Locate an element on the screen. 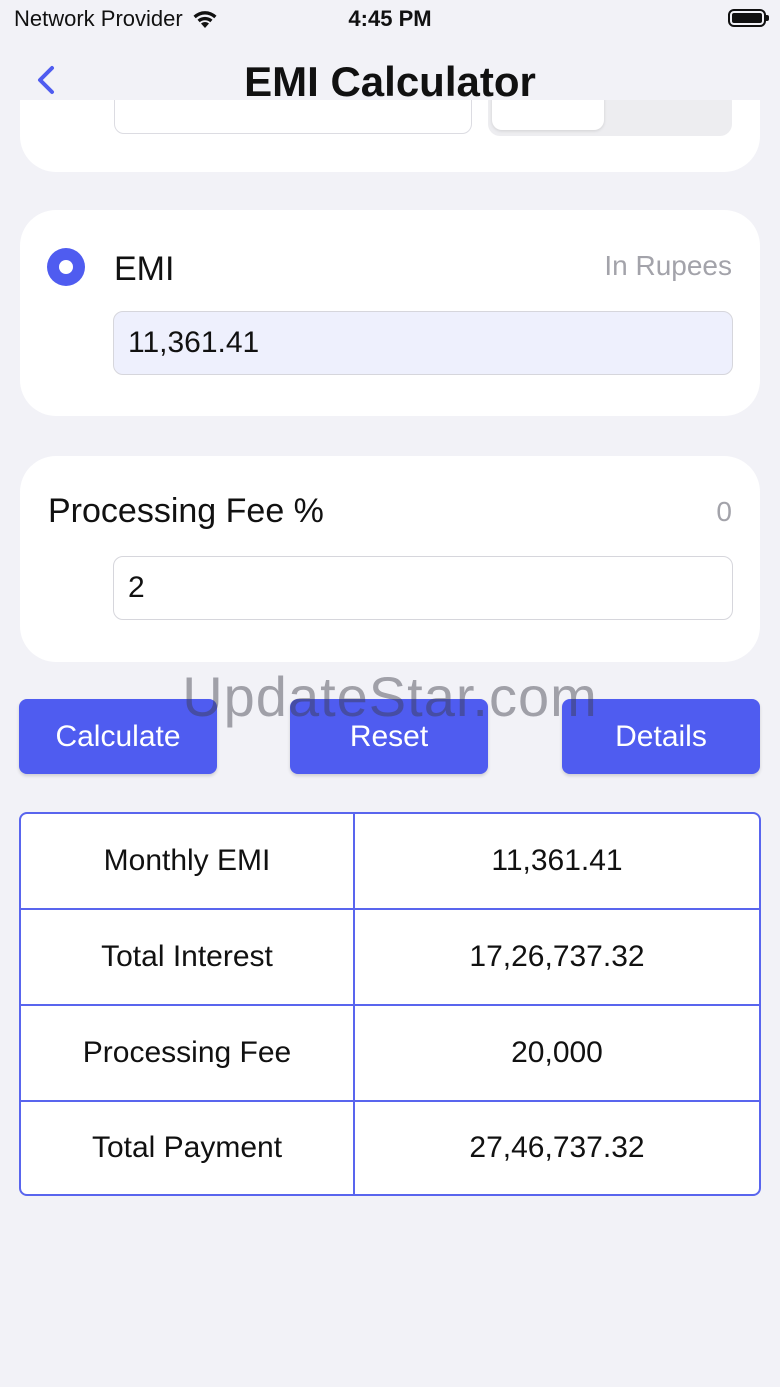  radio-selected-dot is located at coordinates (66, 267).